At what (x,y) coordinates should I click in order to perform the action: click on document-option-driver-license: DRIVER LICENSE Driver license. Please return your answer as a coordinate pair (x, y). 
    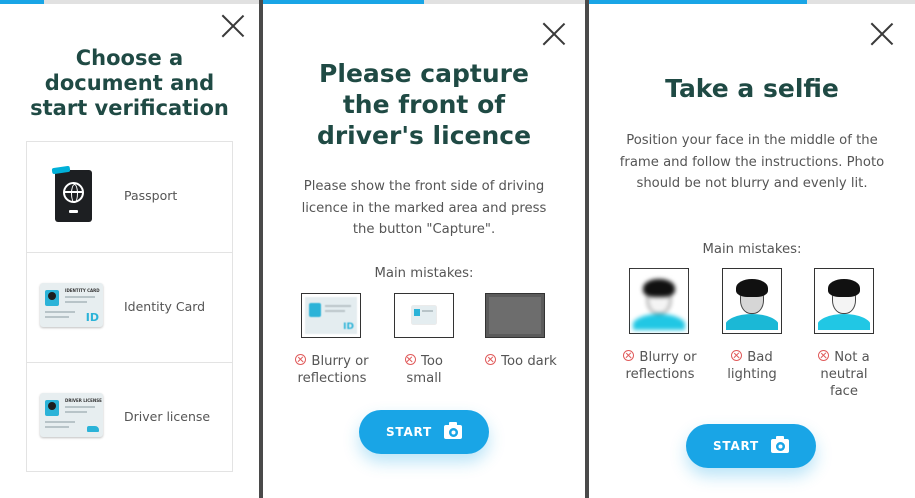
    Looking at the image, I should click on (129, 417).